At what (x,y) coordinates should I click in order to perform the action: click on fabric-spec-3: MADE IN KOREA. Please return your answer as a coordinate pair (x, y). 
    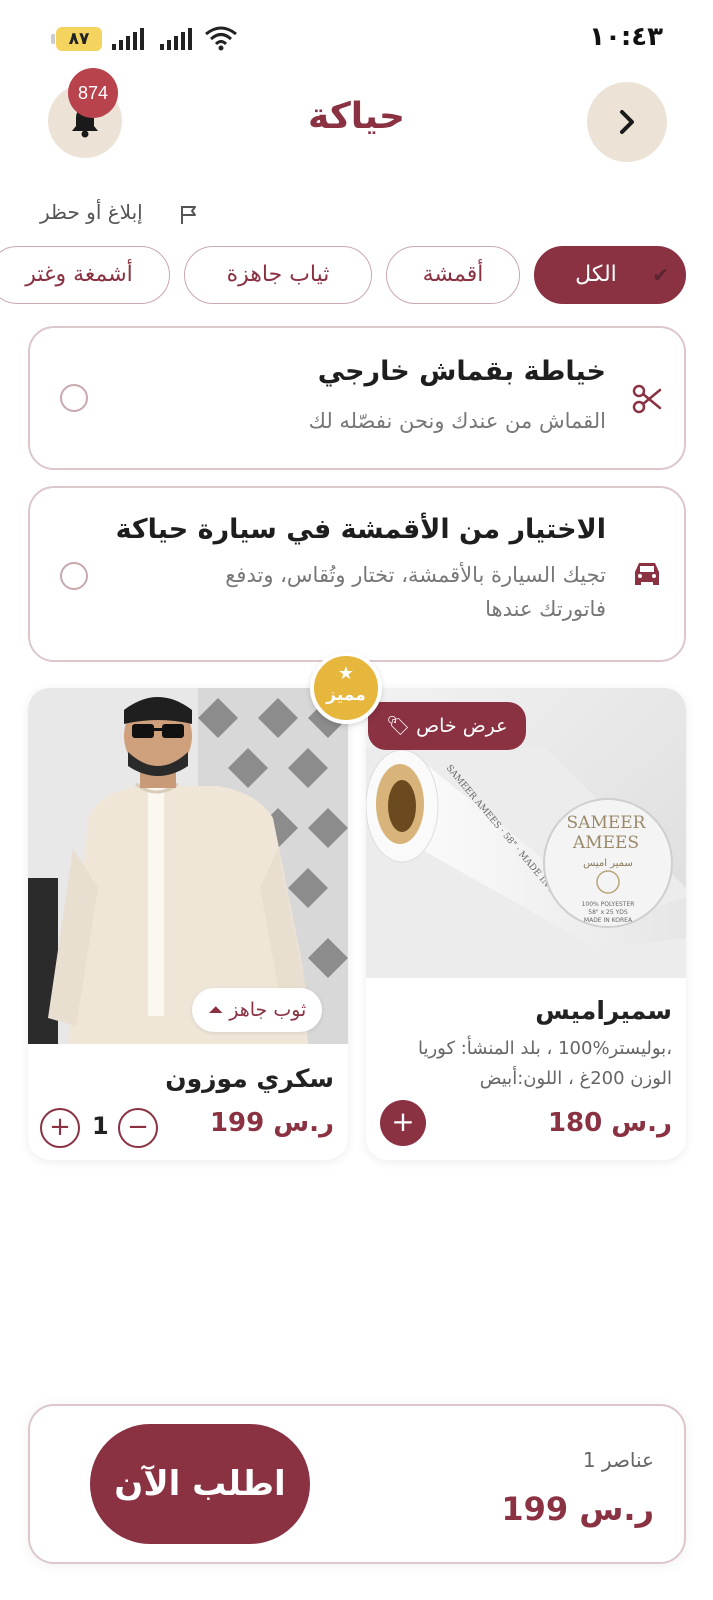
    Looking at the image, I should click on (608, 920).